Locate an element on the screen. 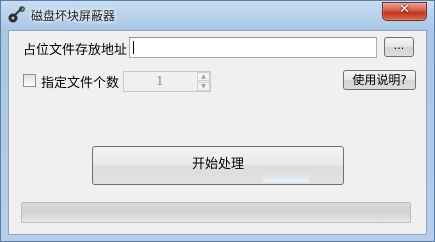 Image resolution: width=435 pixels, height=242 pixels. title-bar: 磁盘坏块屏蔽器 ✕ is located at coordinates (217, 15).